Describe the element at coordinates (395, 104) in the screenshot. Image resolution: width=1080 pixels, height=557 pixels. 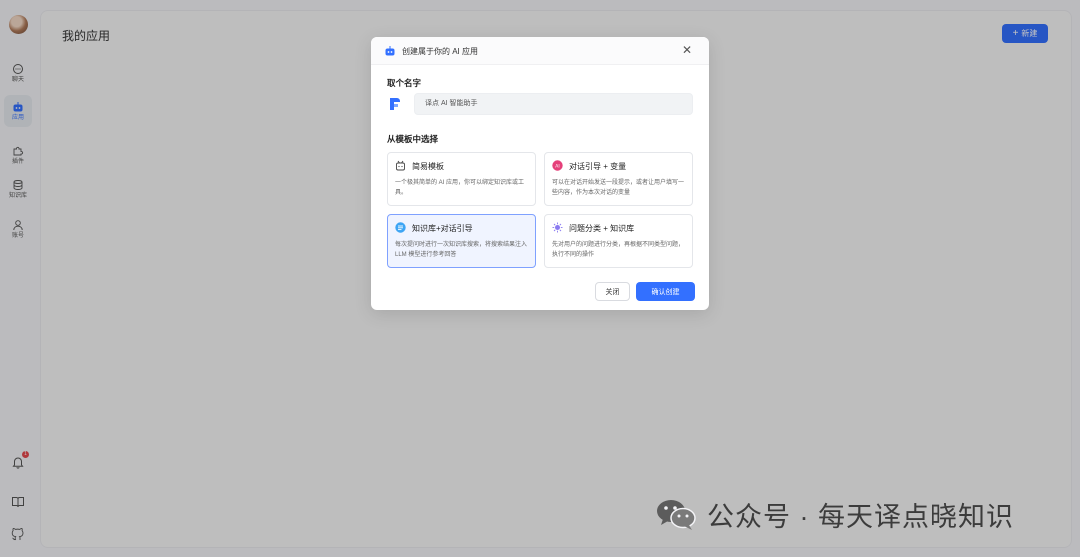
I see `app-avatar-icon` at that location.